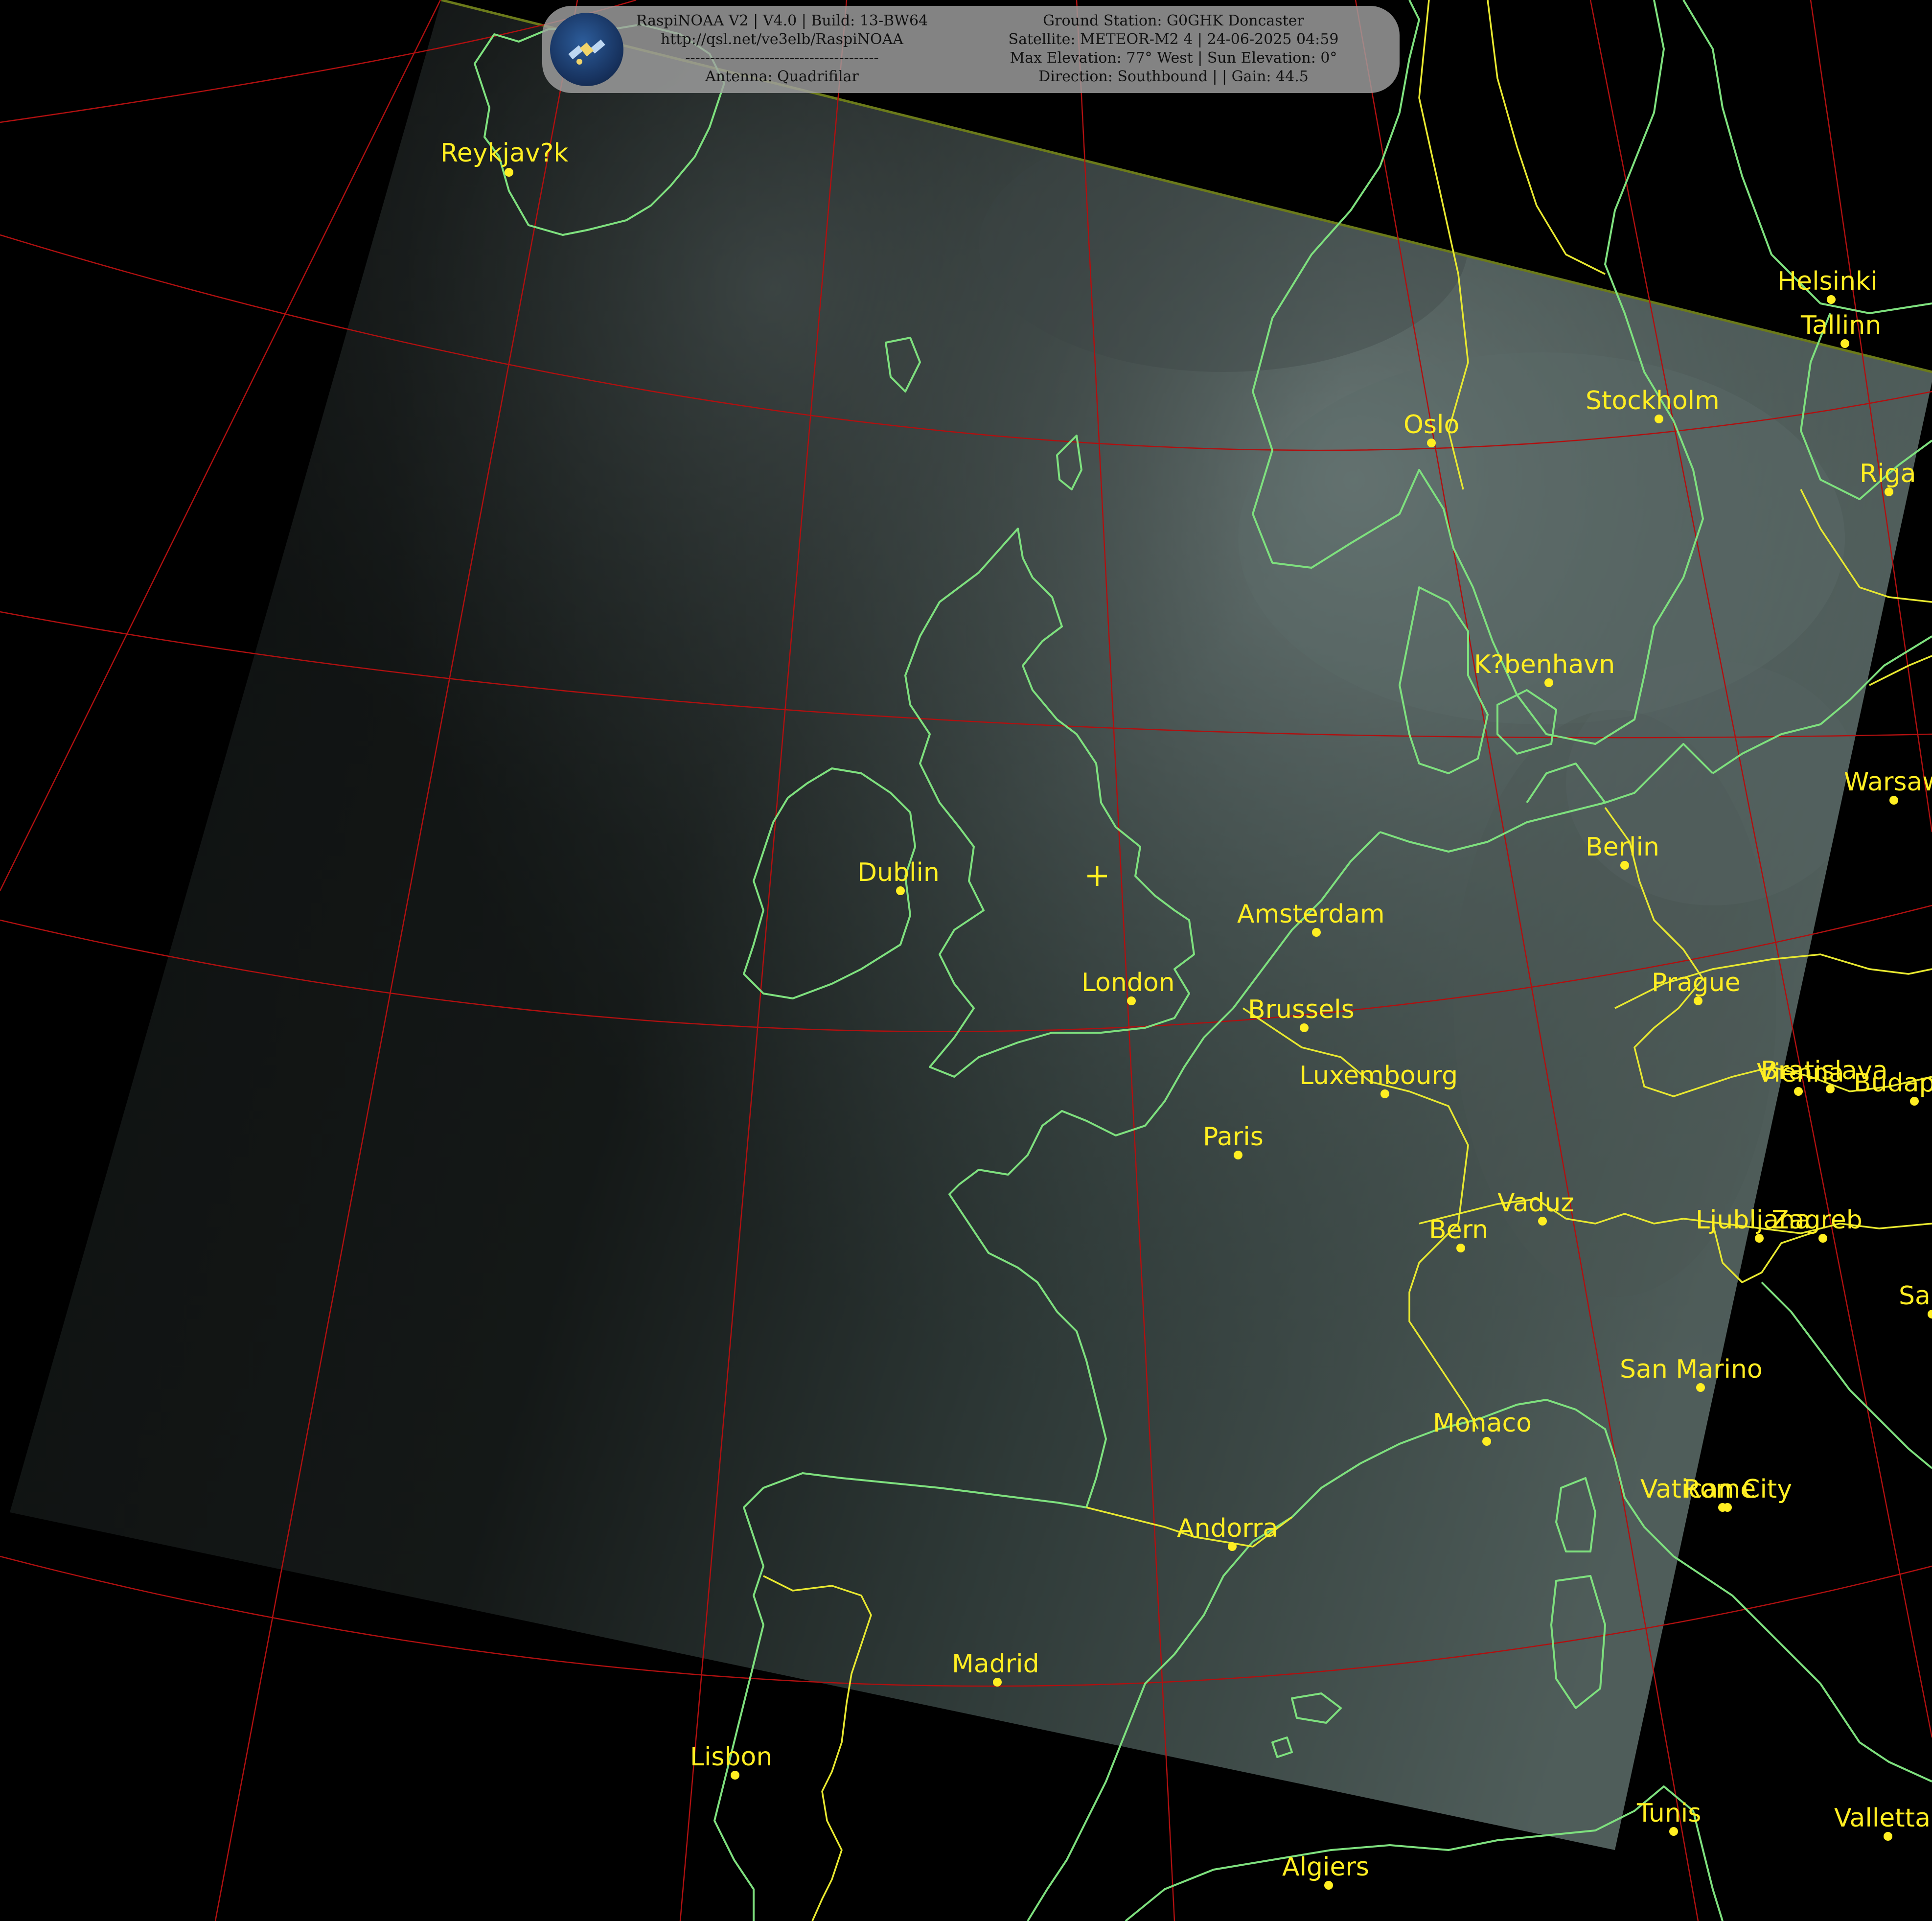 This screenshot has height=1921, width=1932. I want to click on city-dot-k-benhavn, so click(1548, 682).